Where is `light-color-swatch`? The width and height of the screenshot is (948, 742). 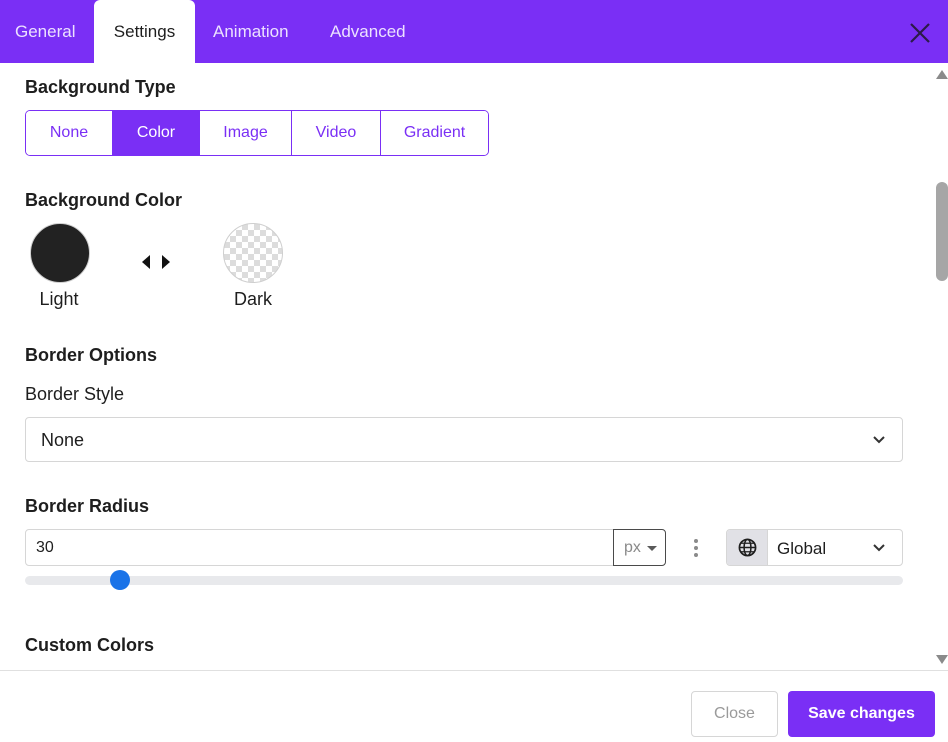 light-color-swatch is located at coordinates (60, 253).